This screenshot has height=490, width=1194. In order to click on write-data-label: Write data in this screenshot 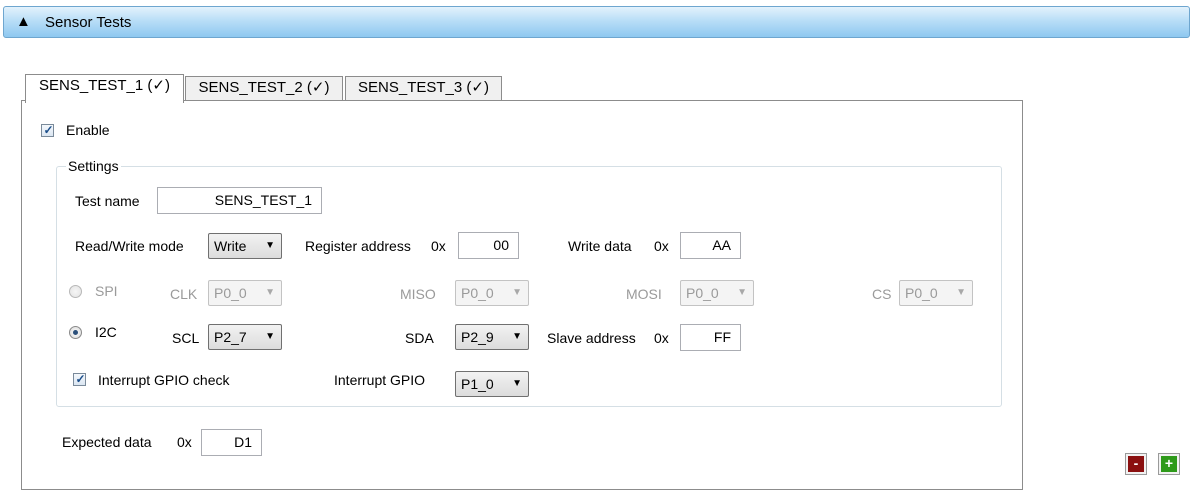, I will do `click(600, 246)`.